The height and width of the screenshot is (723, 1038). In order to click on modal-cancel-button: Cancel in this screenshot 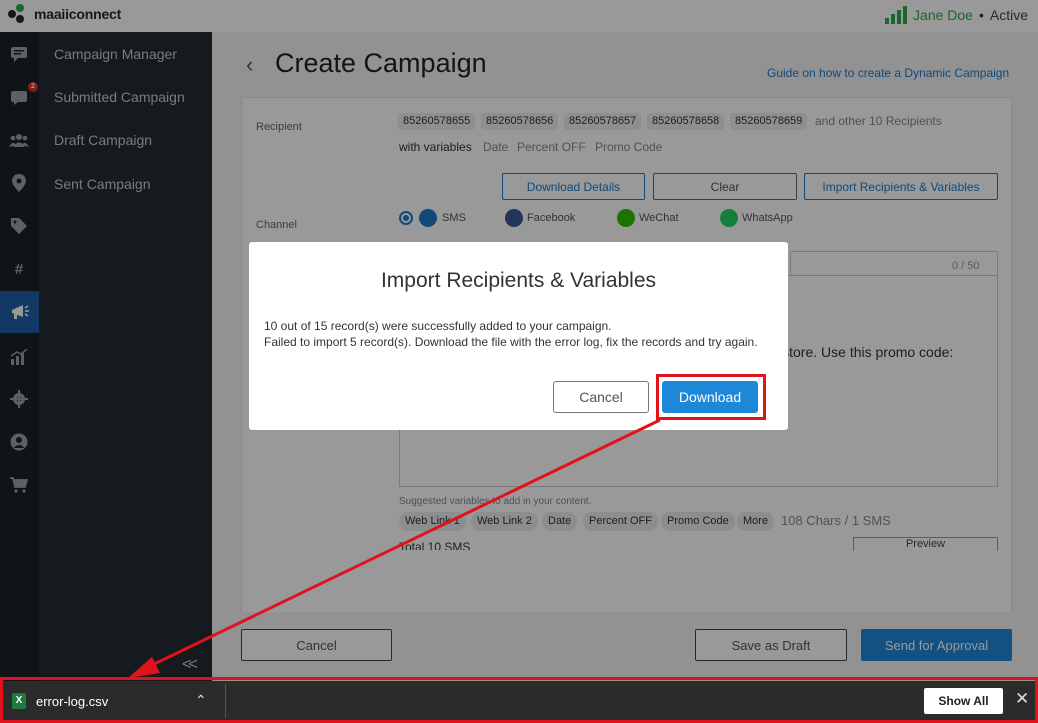, I will do `click(601, 397)`.